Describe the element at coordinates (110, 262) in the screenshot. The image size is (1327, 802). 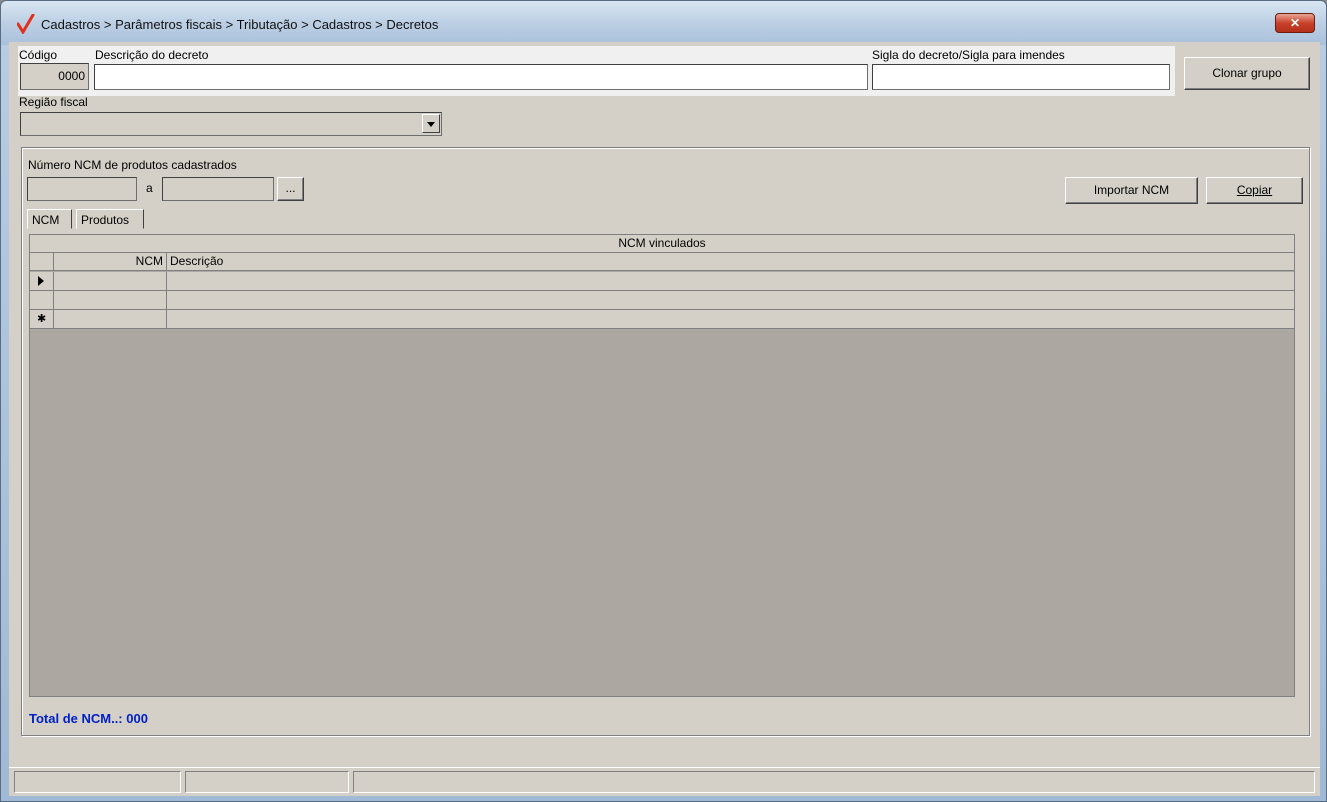
I see `column-header-ncm: NCM` at that location.